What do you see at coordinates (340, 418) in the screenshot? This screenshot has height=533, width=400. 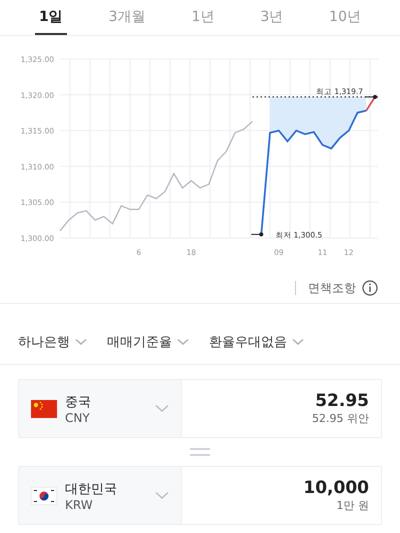 I see `amount-text: 52.95 위안` at bounding box center [340, 418].